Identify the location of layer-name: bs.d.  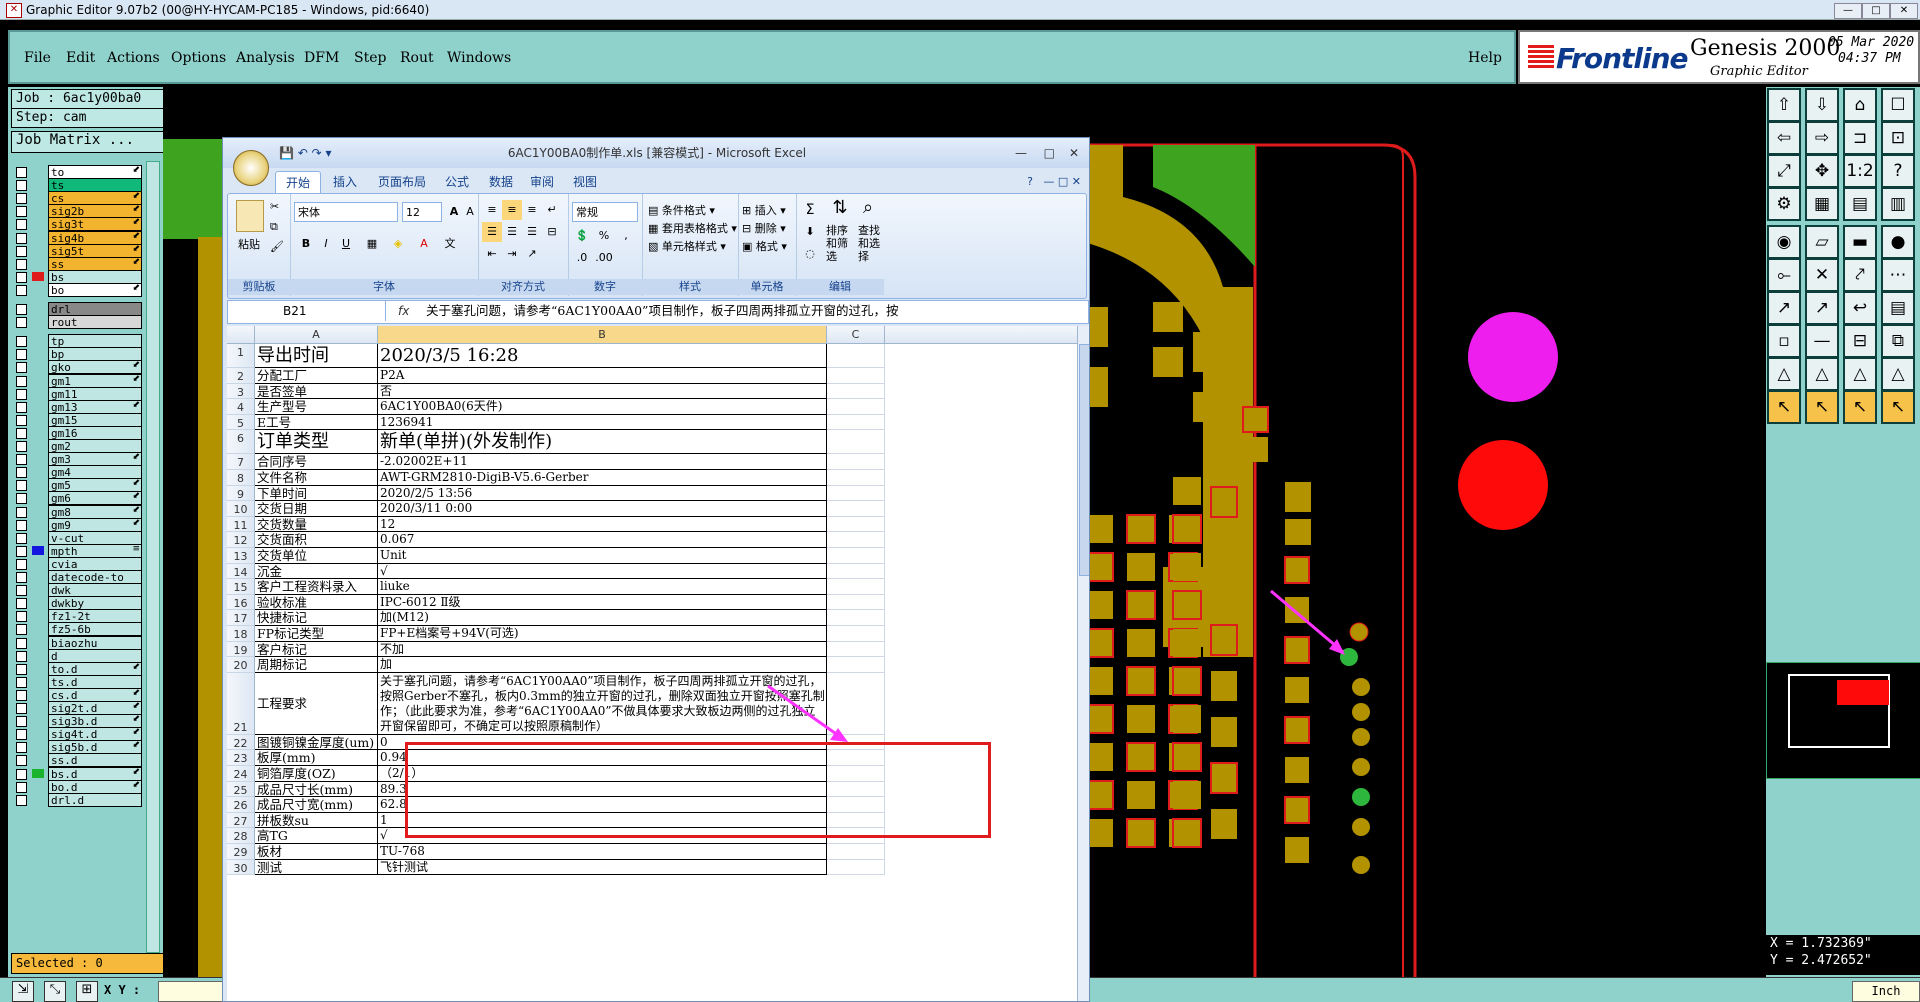
(95, 773).